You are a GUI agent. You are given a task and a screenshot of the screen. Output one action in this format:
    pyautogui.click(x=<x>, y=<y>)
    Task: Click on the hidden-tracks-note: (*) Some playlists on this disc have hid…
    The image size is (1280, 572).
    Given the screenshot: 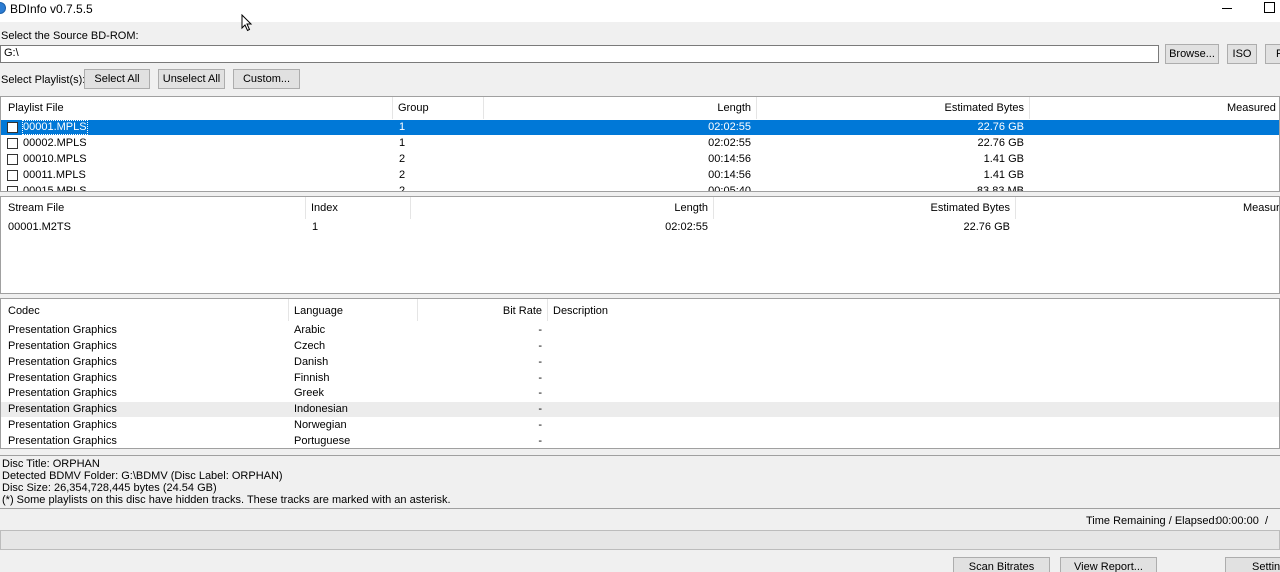 What is the action you would take?
    pyautogui.click(x=226, y=500)
    